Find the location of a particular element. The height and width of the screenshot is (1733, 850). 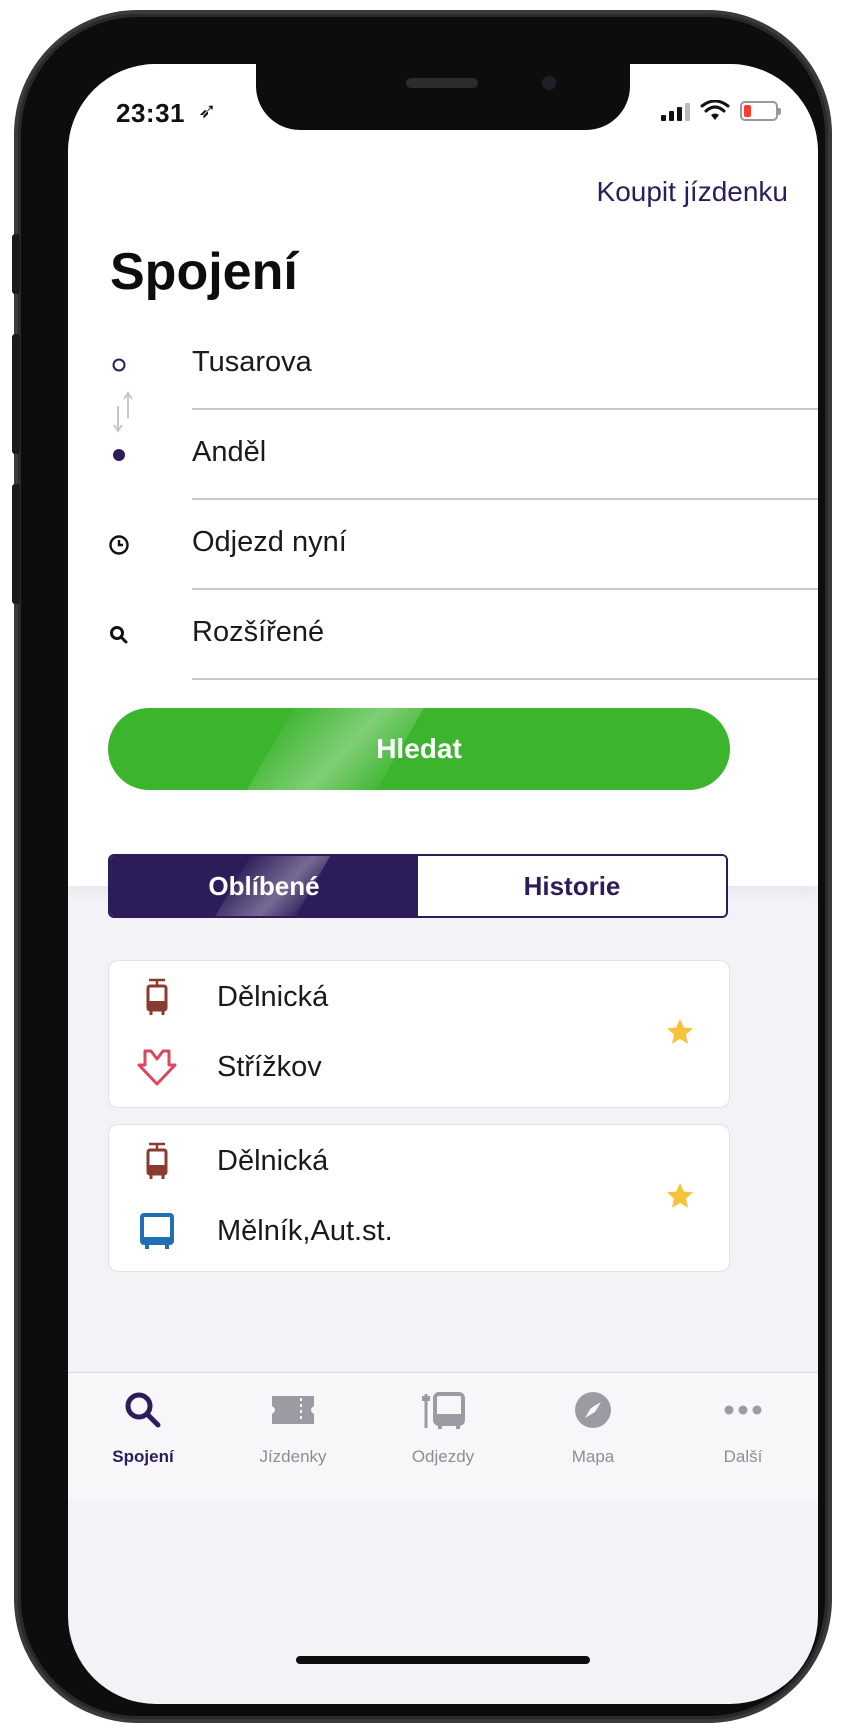

tab-connections: Spojení is located at coordinates (143, 1437).